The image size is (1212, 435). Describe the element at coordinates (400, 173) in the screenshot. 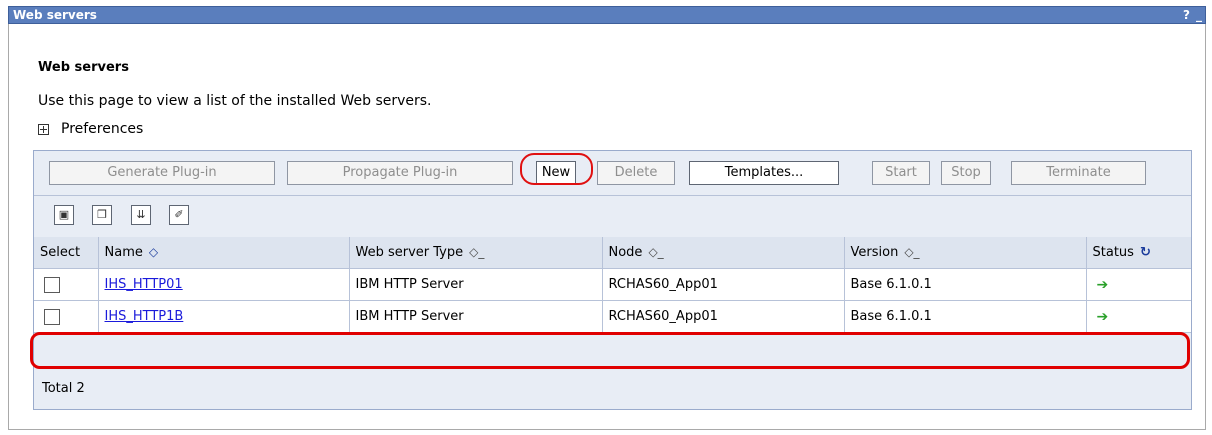

I see `propagate-plugin-button: Propagate Plug-in` at that location.